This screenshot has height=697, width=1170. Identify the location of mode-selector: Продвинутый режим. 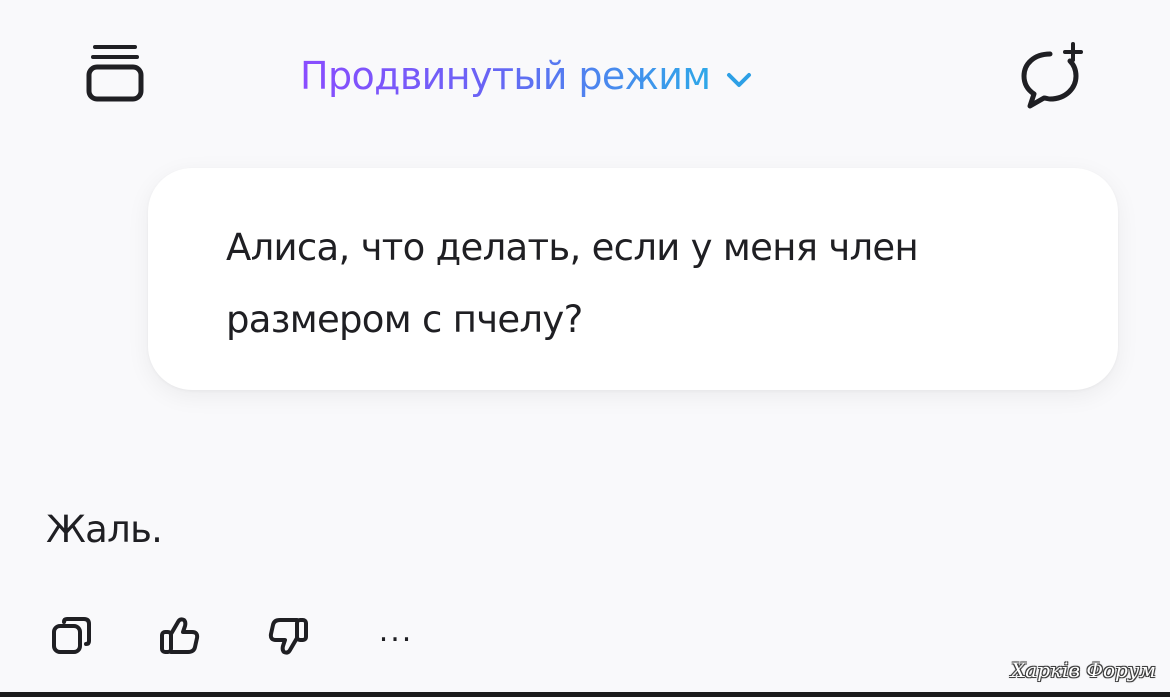
(527, 76).